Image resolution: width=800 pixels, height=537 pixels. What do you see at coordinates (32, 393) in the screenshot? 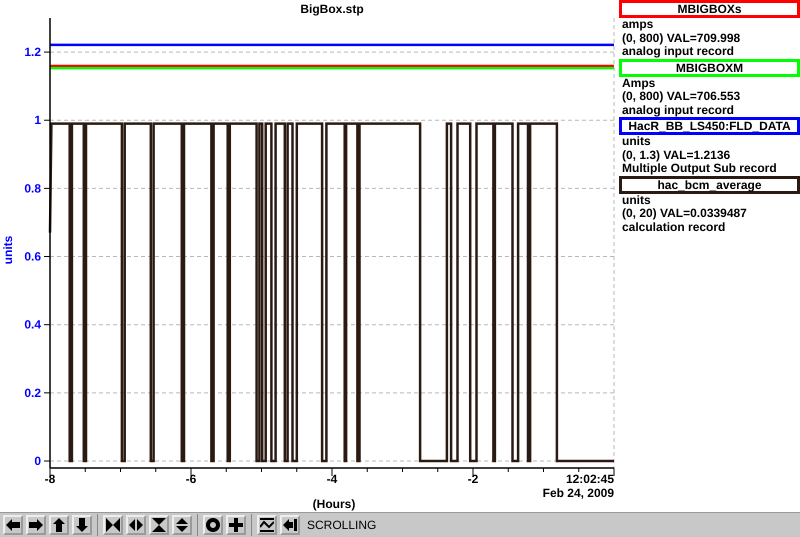
I see `y-tick-label: 0.2` at bounding box center [32, 393].